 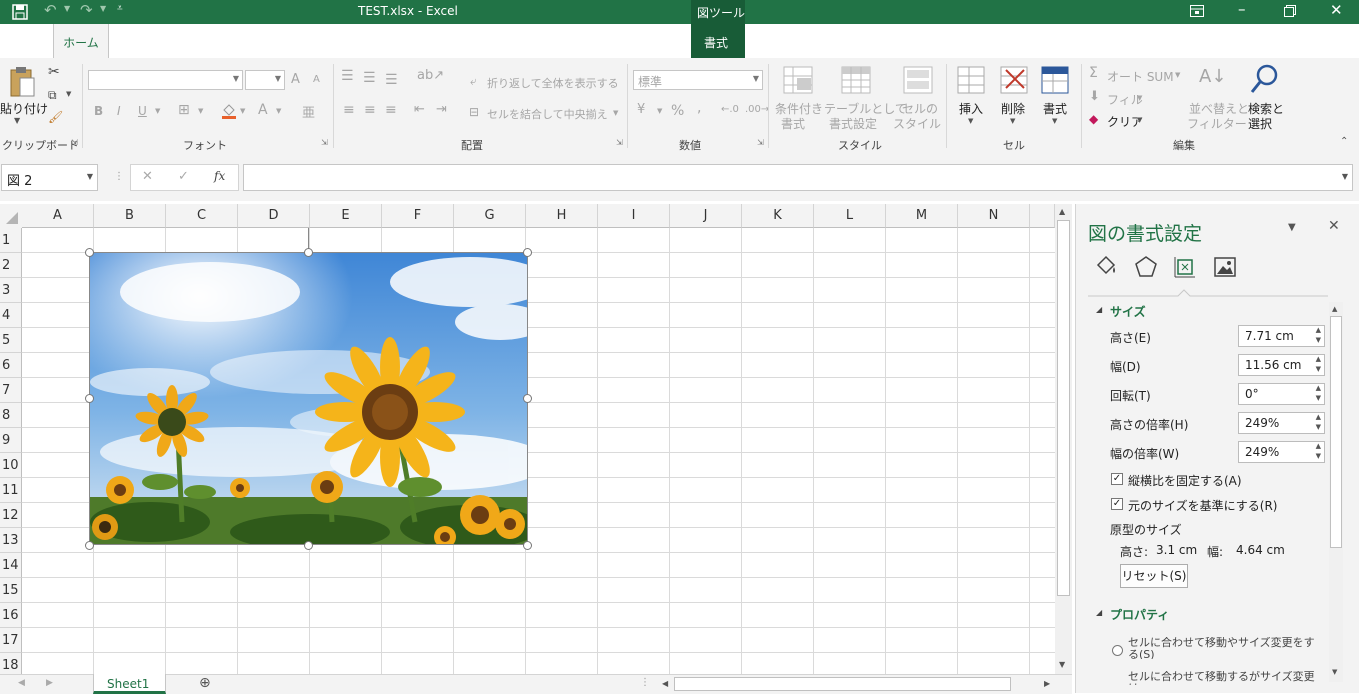 I want to click on clipboard-launcher-icon: ⇲, so click(x=74, y=142).